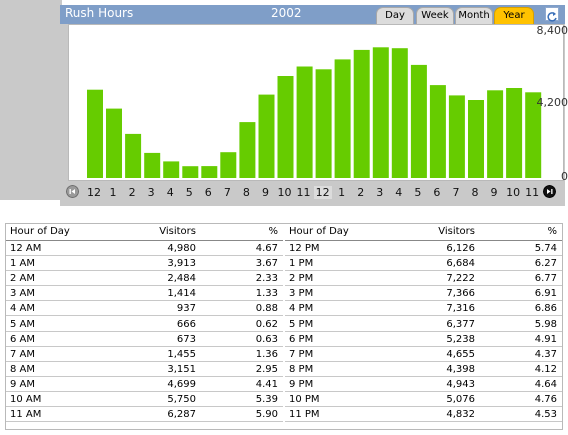 The height and width of the screenshot is (435, 568). What do you see at coordinates (552, 14) in the screenshot?
I see `refresh-button` at bounding box center [552, 14].